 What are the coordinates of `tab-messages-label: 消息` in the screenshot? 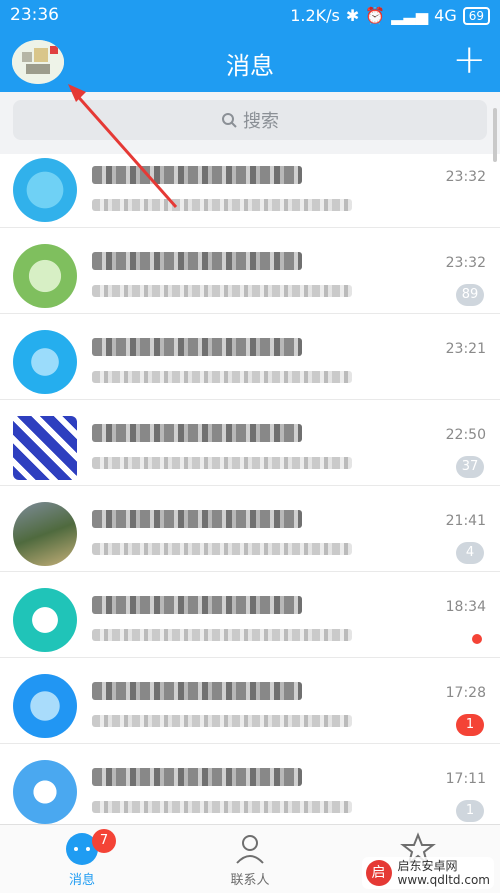 It's located at (81, 880).